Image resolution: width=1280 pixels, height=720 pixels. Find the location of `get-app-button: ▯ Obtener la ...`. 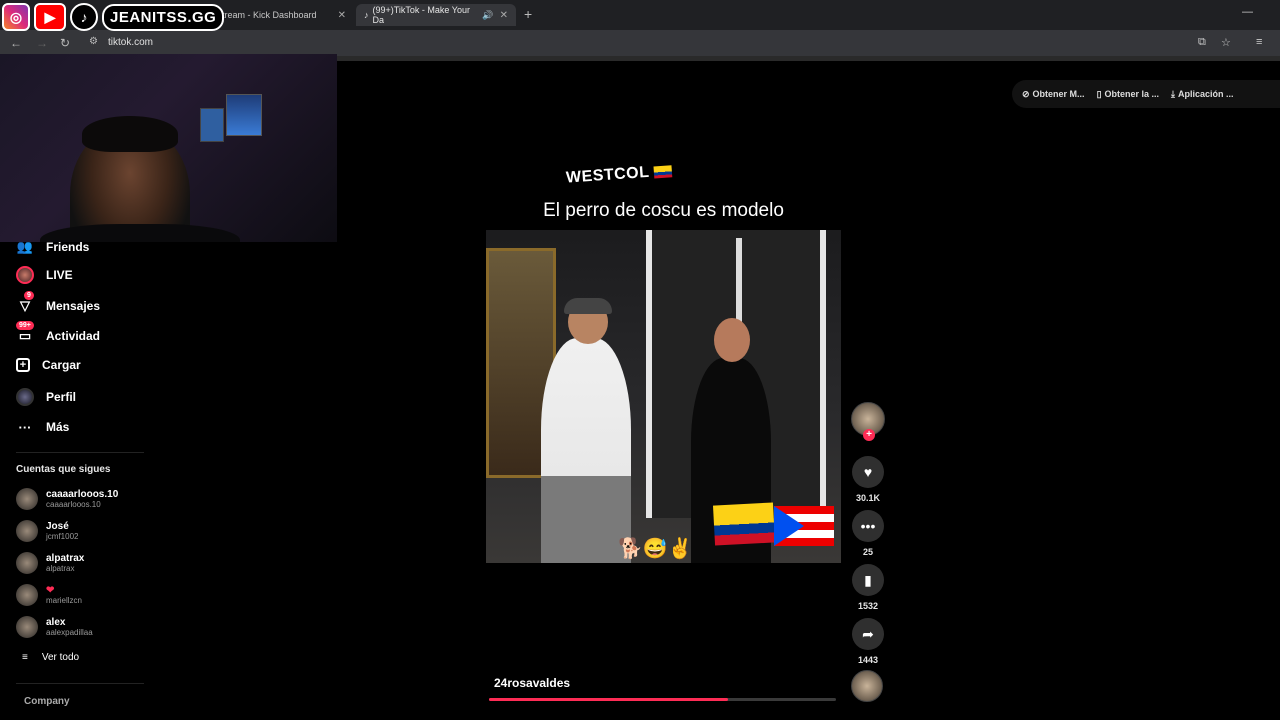

get-app-button: ▯ Obtener la ... is located at coordinates (1128, 94).